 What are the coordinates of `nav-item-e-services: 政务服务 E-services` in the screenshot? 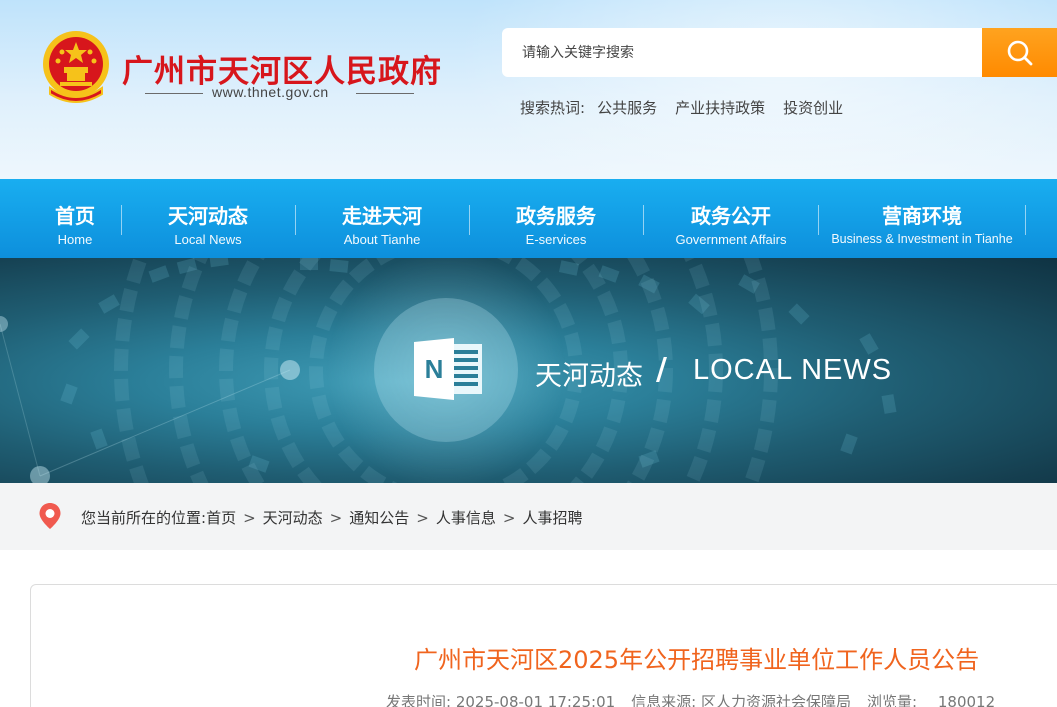 It's located at (556, 218).